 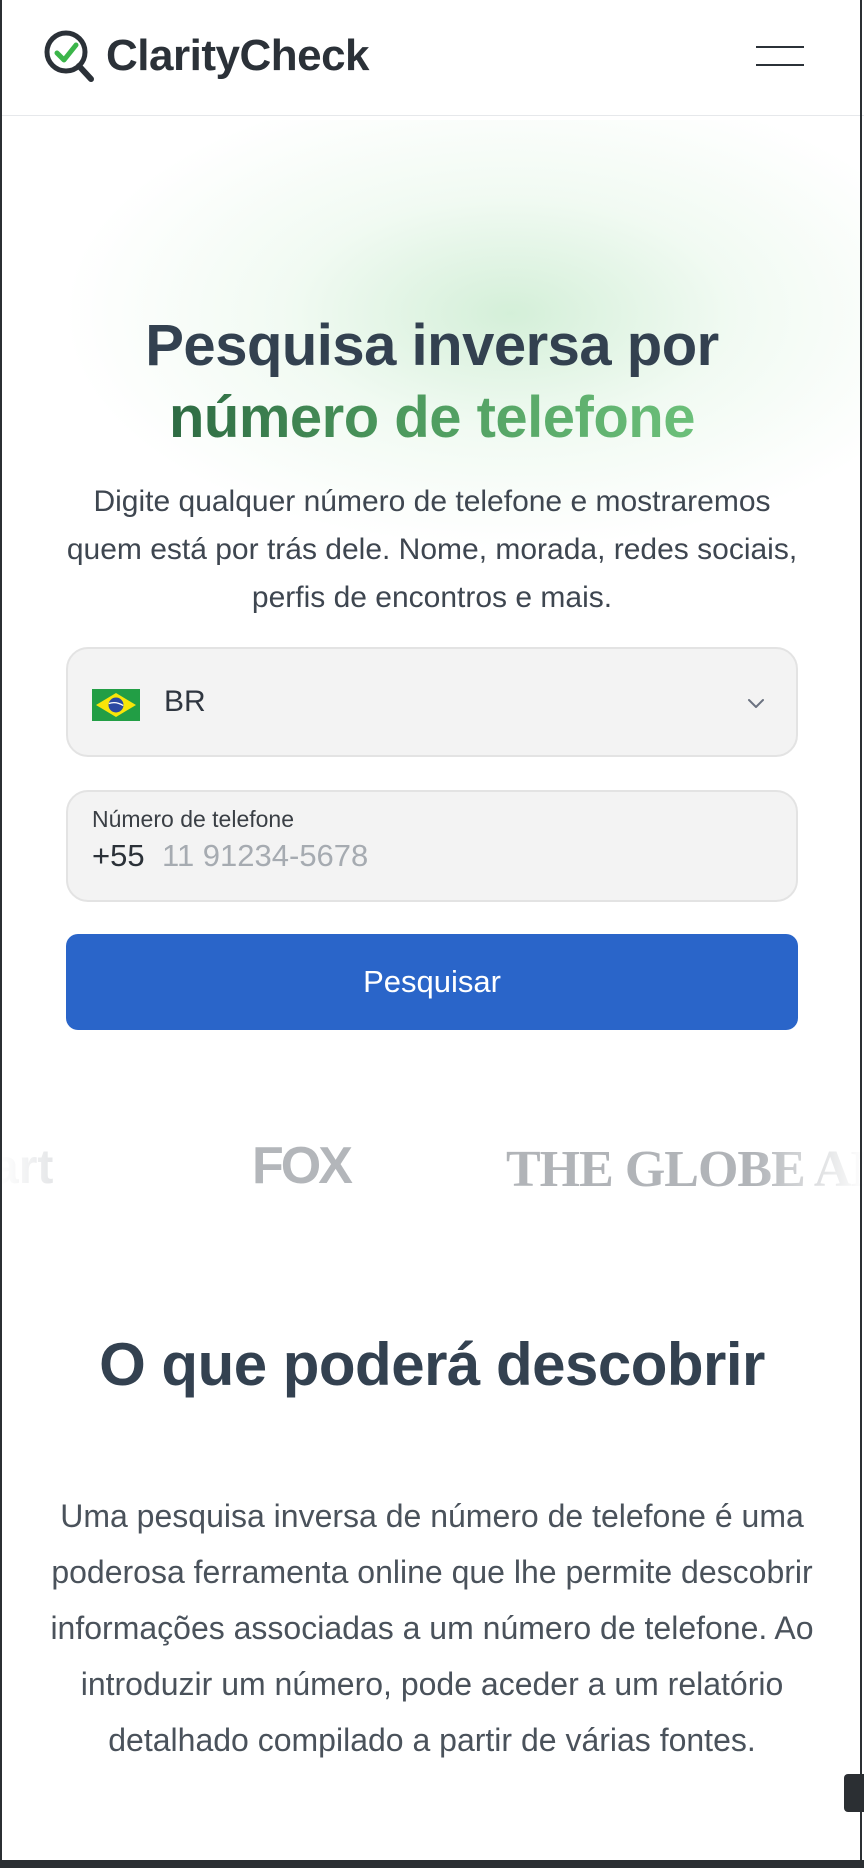 What do you see at coordinates (854, 1793) in the screenshot?
I see `chat-widget-tab` at bounding box center [854, 1793].